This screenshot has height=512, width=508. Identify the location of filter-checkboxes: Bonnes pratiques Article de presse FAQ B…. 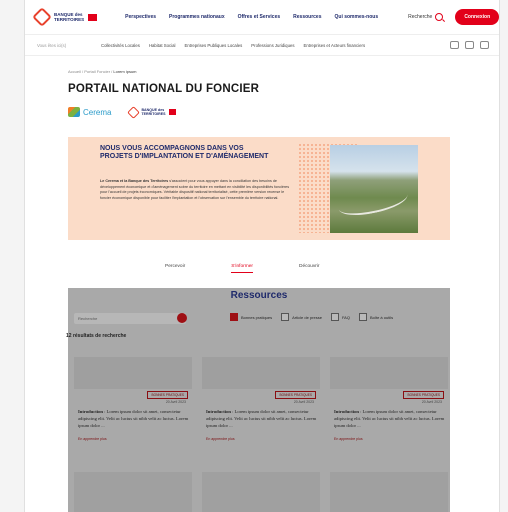
(311, 317).